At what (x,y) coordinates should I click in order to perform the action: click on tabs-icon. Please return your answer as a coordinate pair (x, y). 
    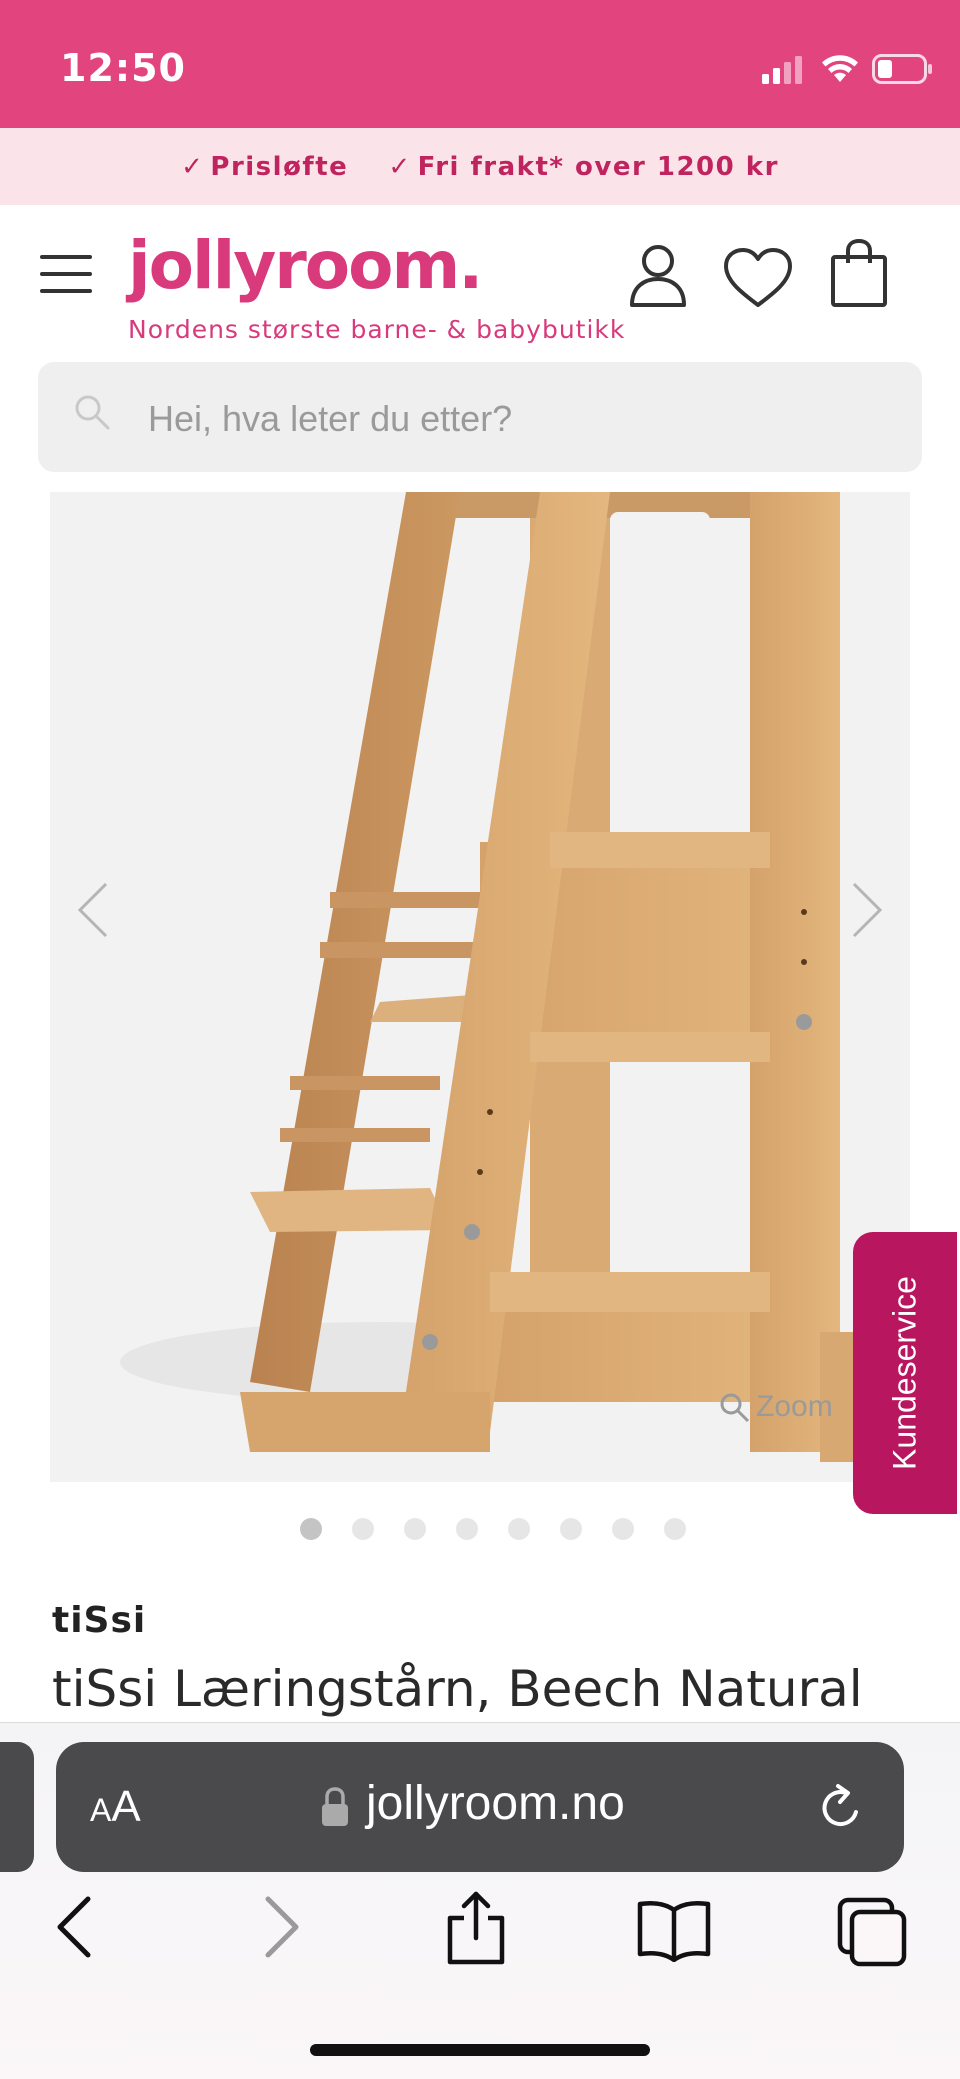
    Looking at the image, I should click on (872, 1932).